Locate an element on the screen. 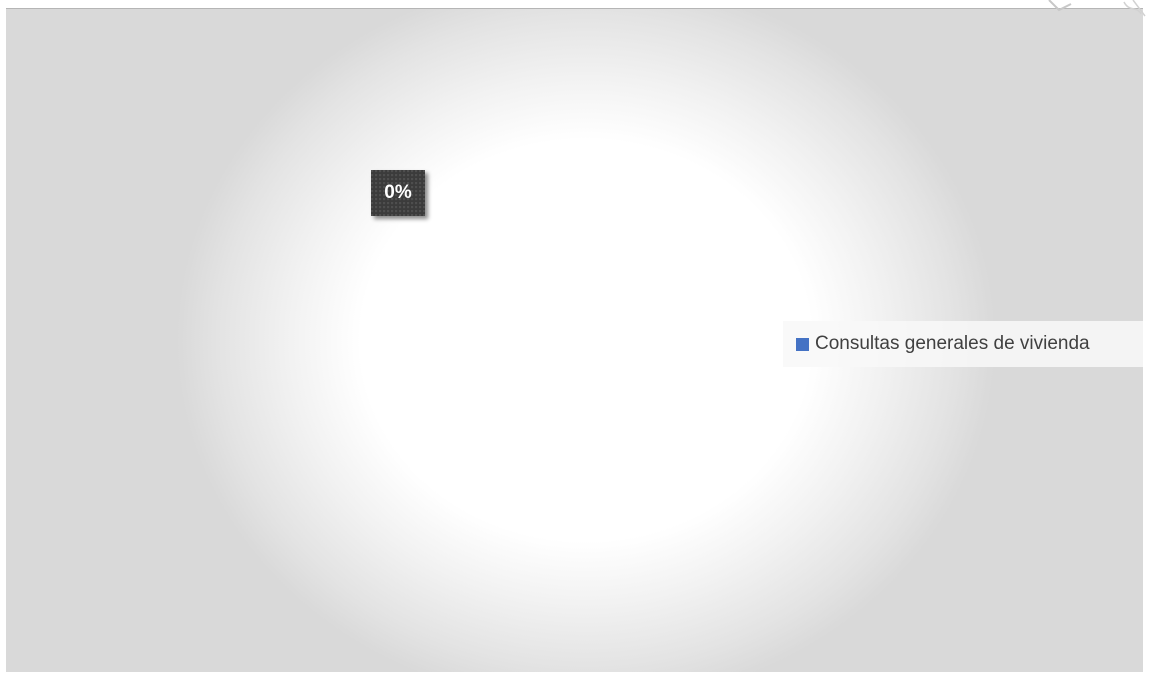  legend-label-consultas: Consultas generales de vivienda is located at coordinates (952, 343).